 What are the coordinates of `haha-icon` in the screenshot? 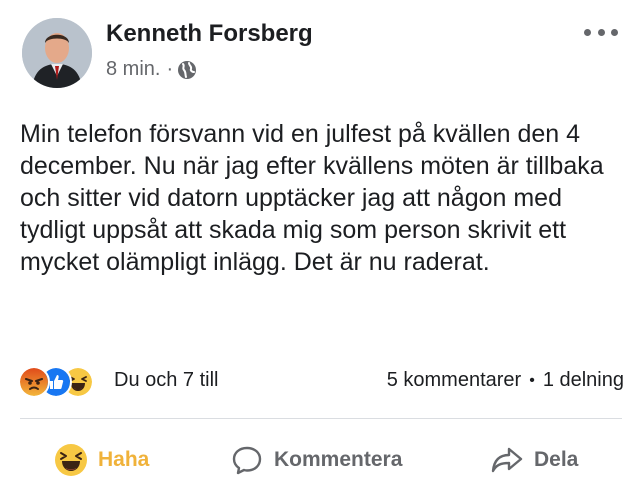 It's located at (71, 460).